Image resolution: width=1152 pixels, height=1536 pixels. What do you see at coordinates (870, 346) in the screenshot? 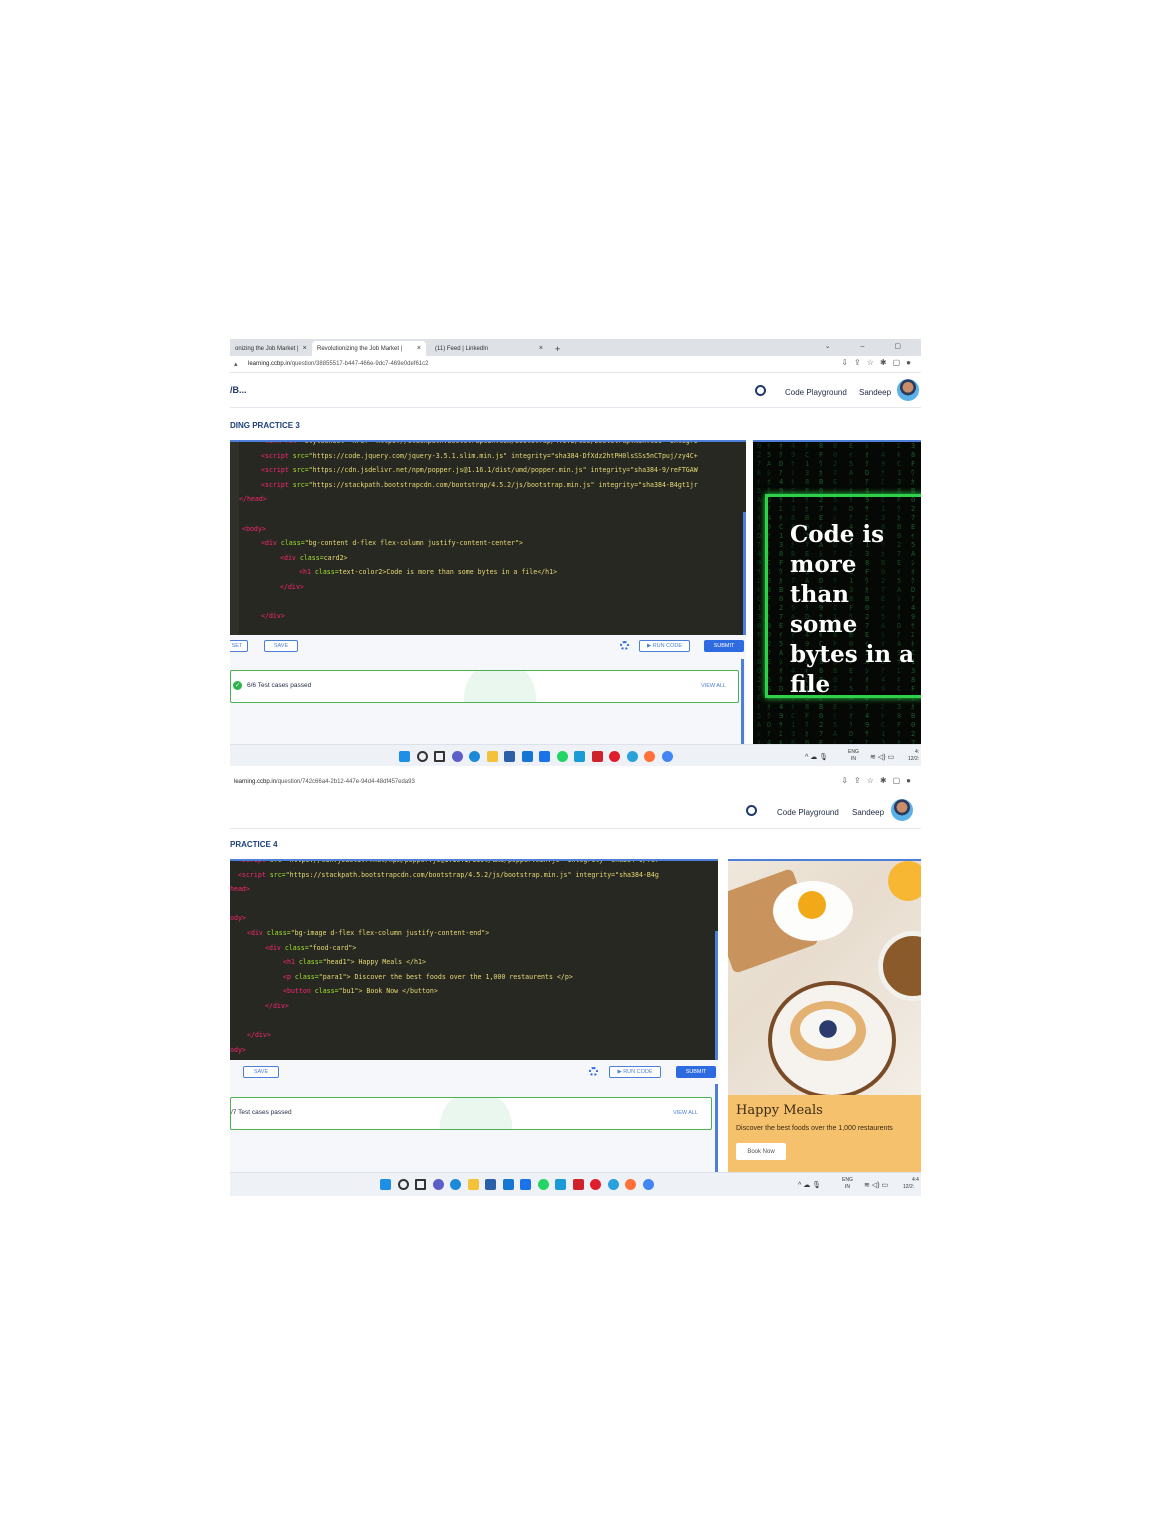
I see `window-controls: ⌄ – ▢` at bounding box center [870, 346].